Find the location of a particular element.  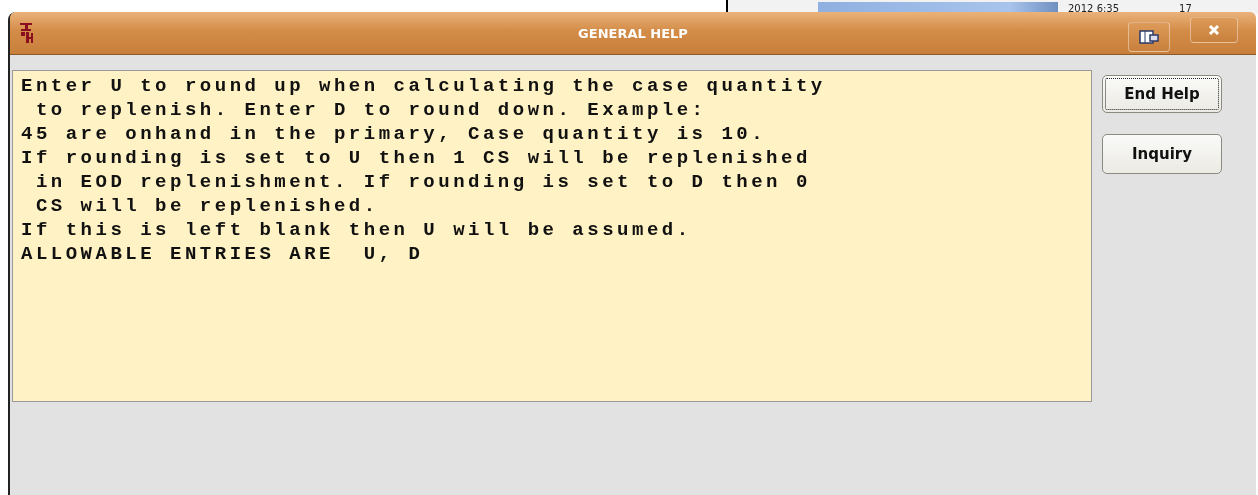

close-button is located at coordinates (1214, 30).